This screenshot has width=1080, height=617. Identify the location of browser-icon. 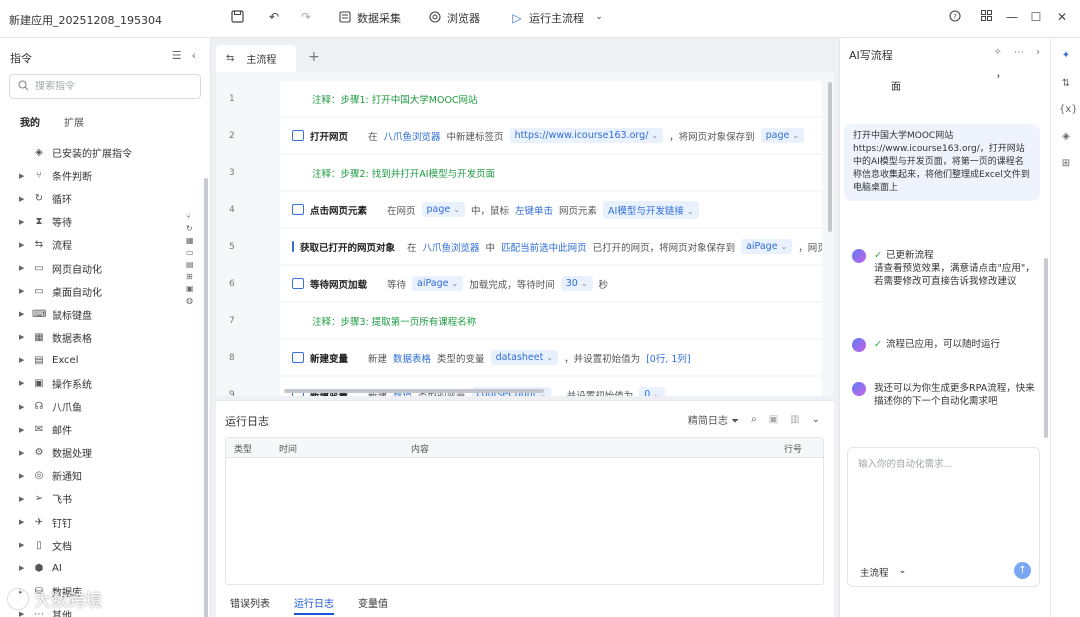
(435, 18).